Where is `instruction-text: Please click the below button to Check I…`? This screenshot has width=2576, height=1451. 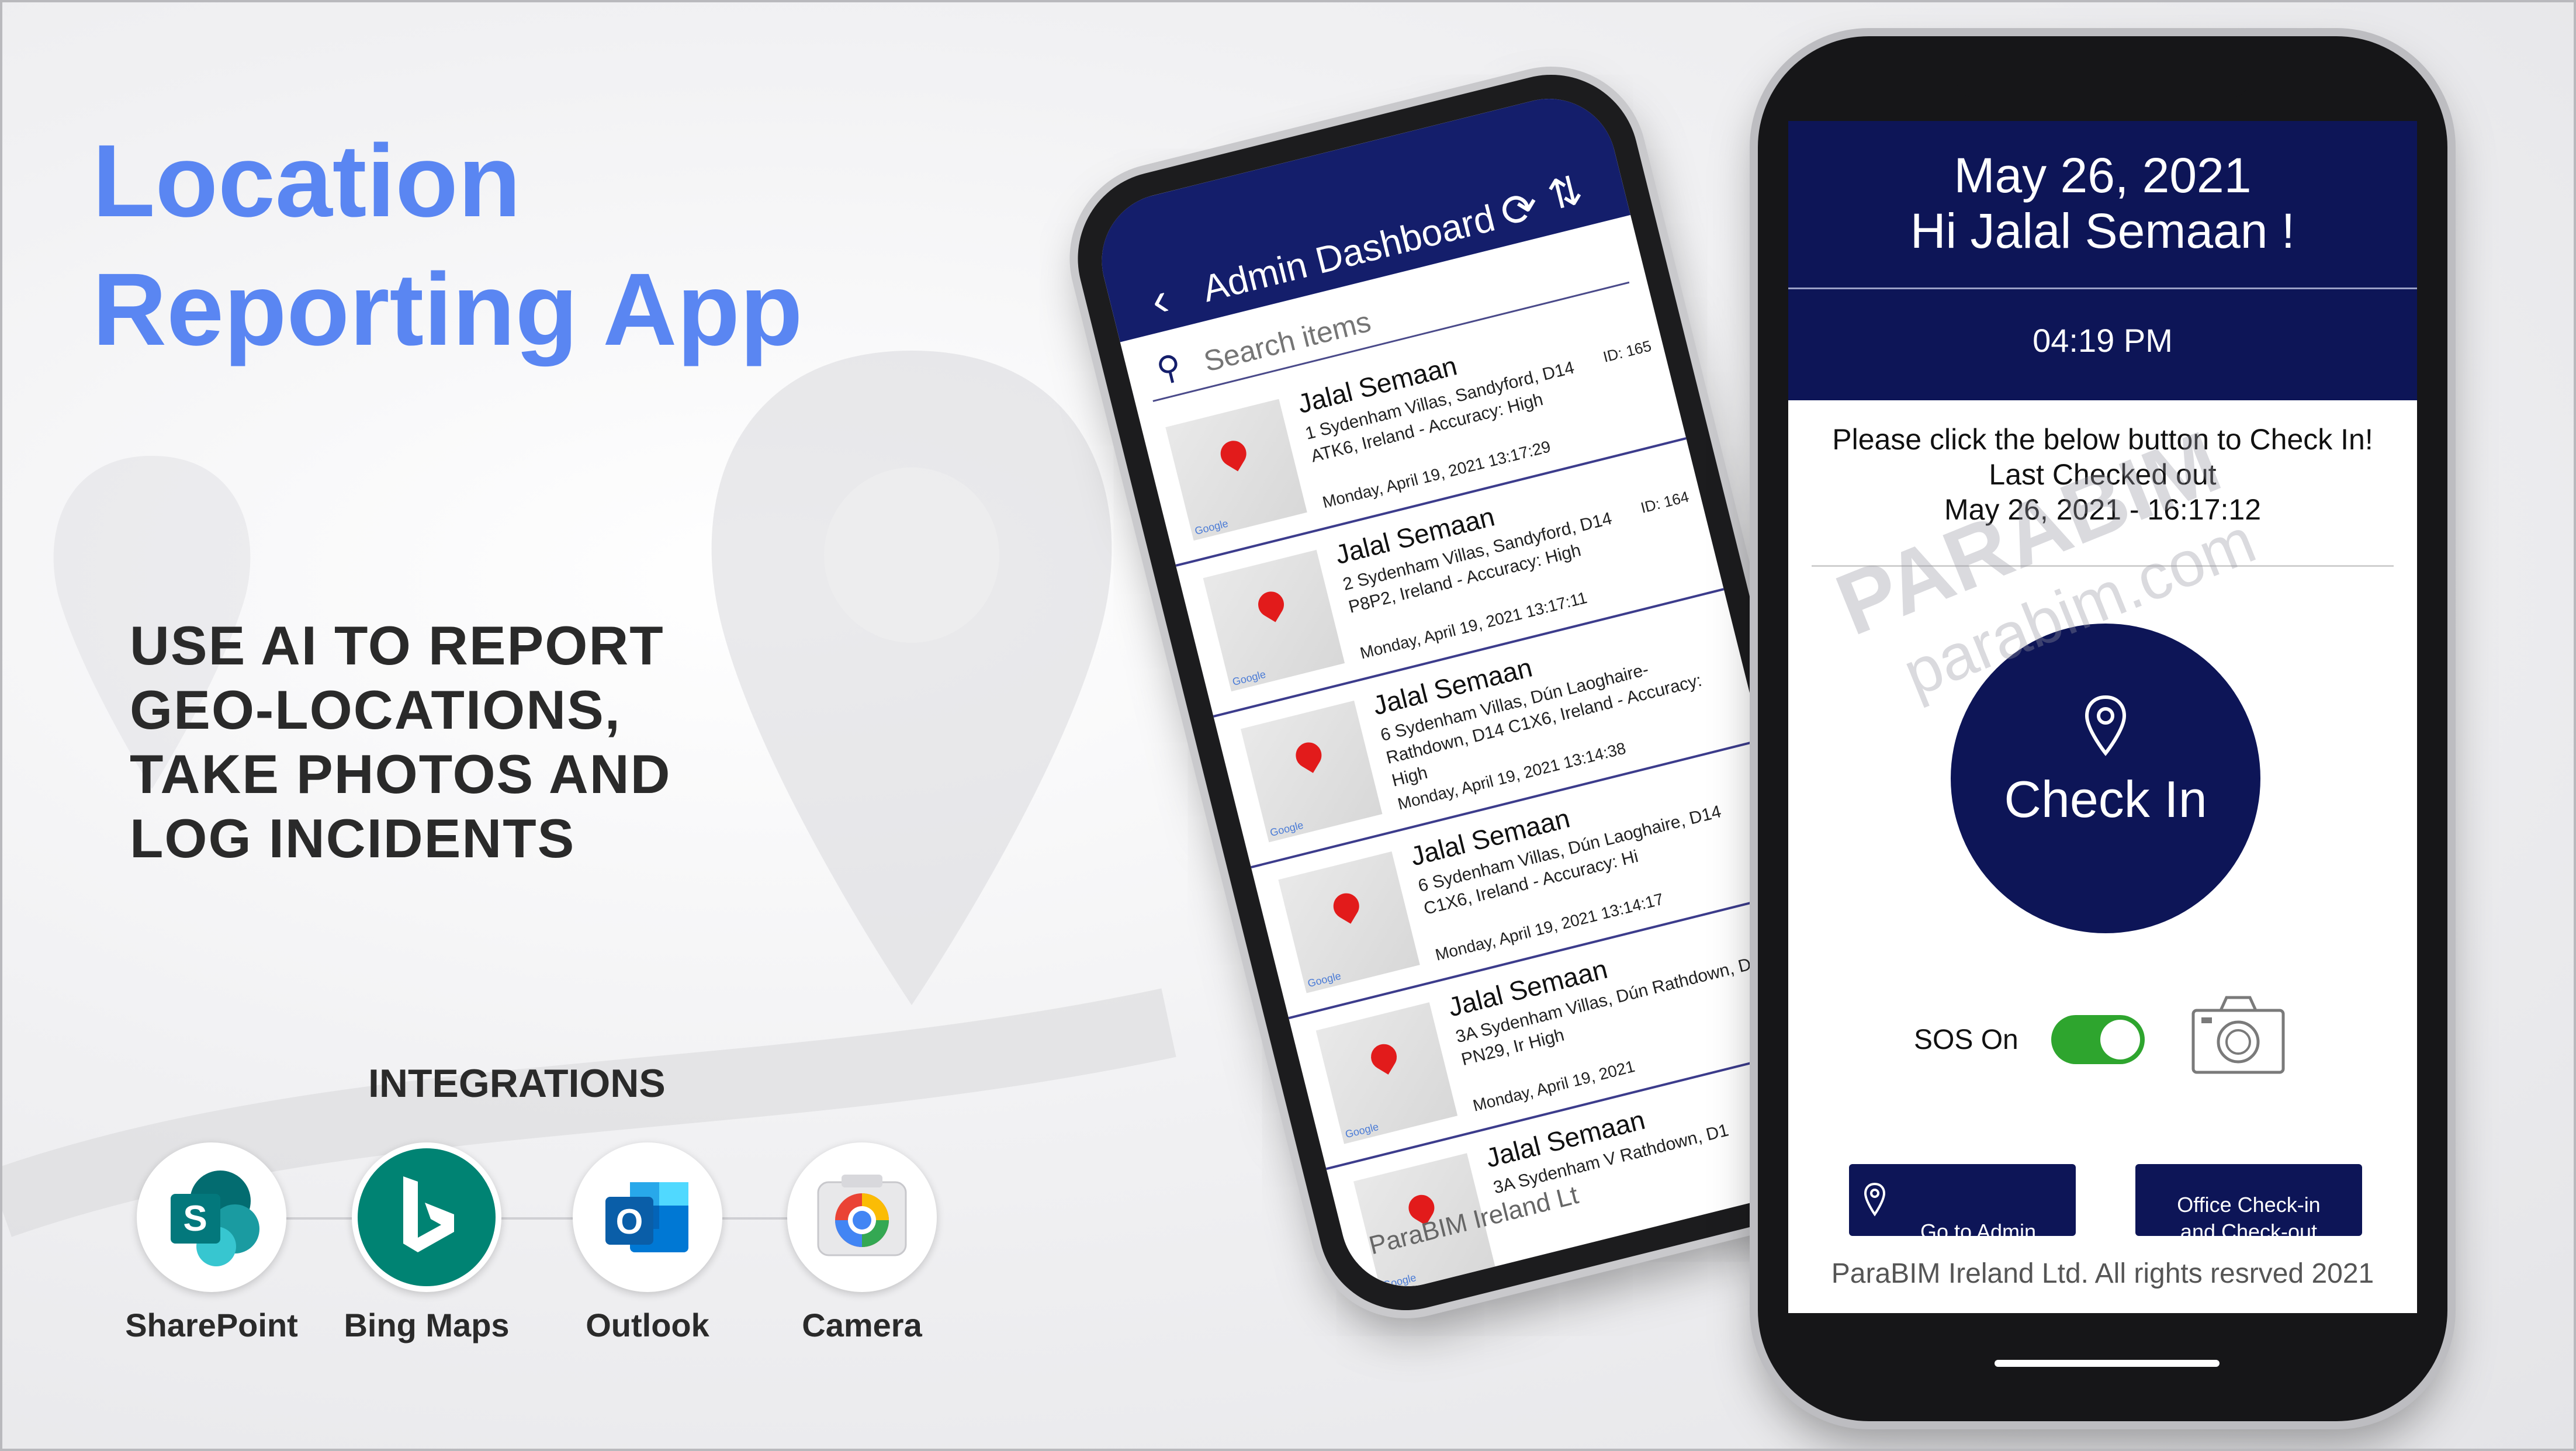 instruction-text: Please click the below button to Check I… is located at coordinates (2102, 439).